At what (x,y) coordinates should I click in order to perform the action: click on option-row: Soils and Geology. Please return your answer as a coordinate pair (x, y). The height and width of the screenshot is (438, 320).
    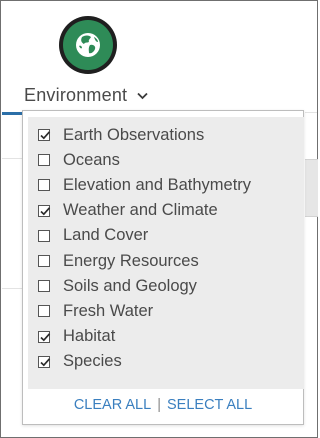
    Looking at the image, I should click on (117, 286).